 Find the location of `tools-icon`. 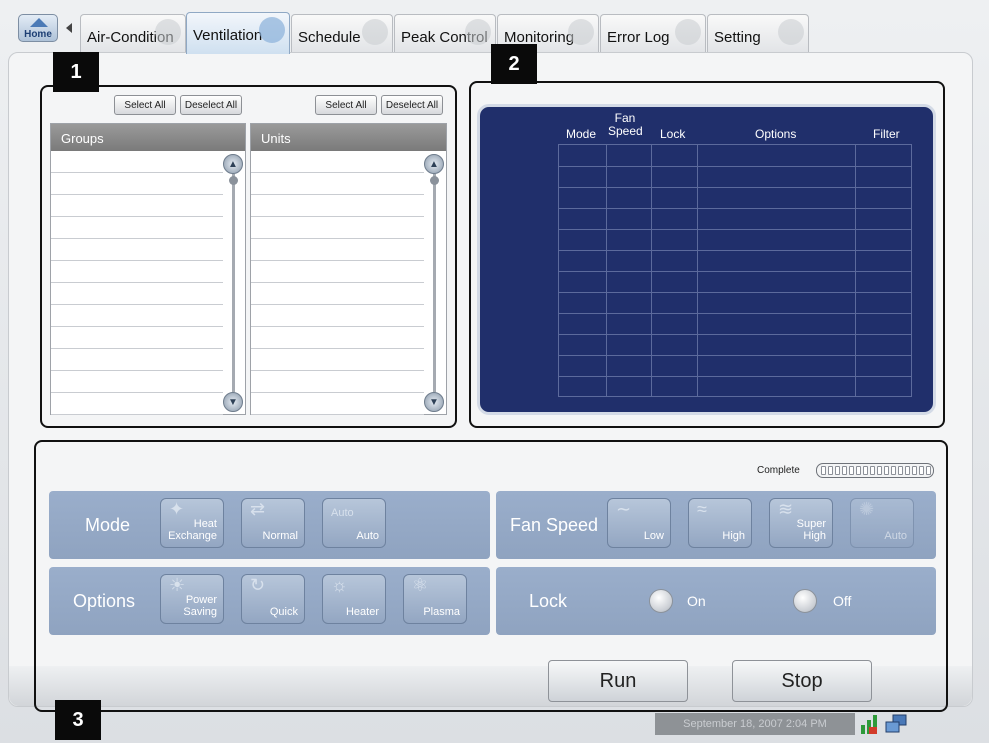

tools-icon is located at coordinates (791, 32).